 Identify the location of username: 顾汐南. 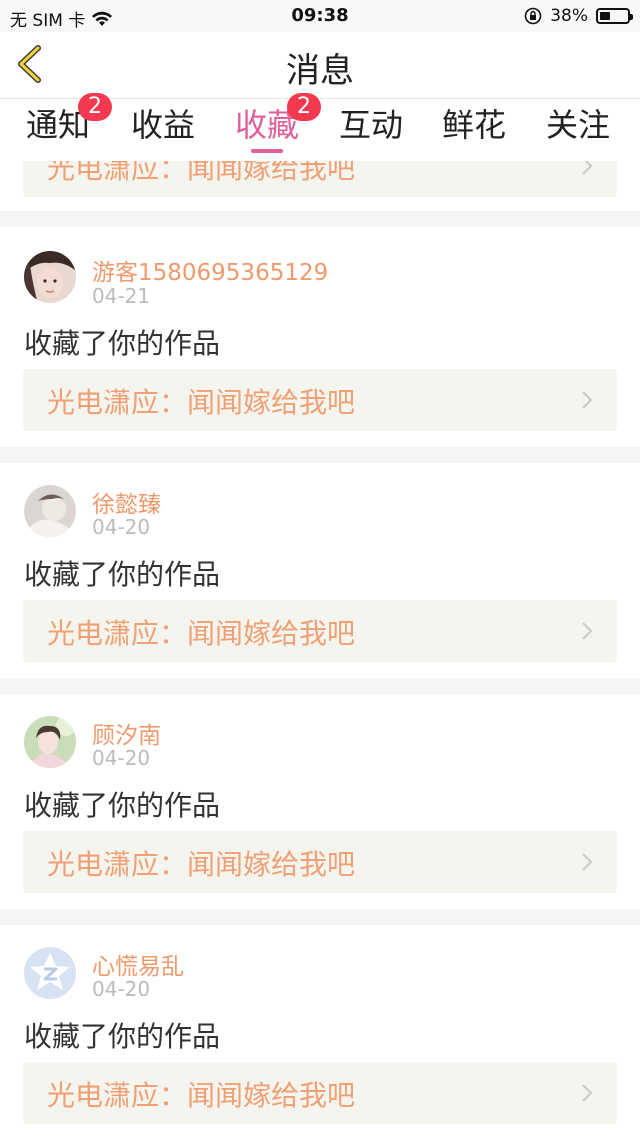
(126, 733).